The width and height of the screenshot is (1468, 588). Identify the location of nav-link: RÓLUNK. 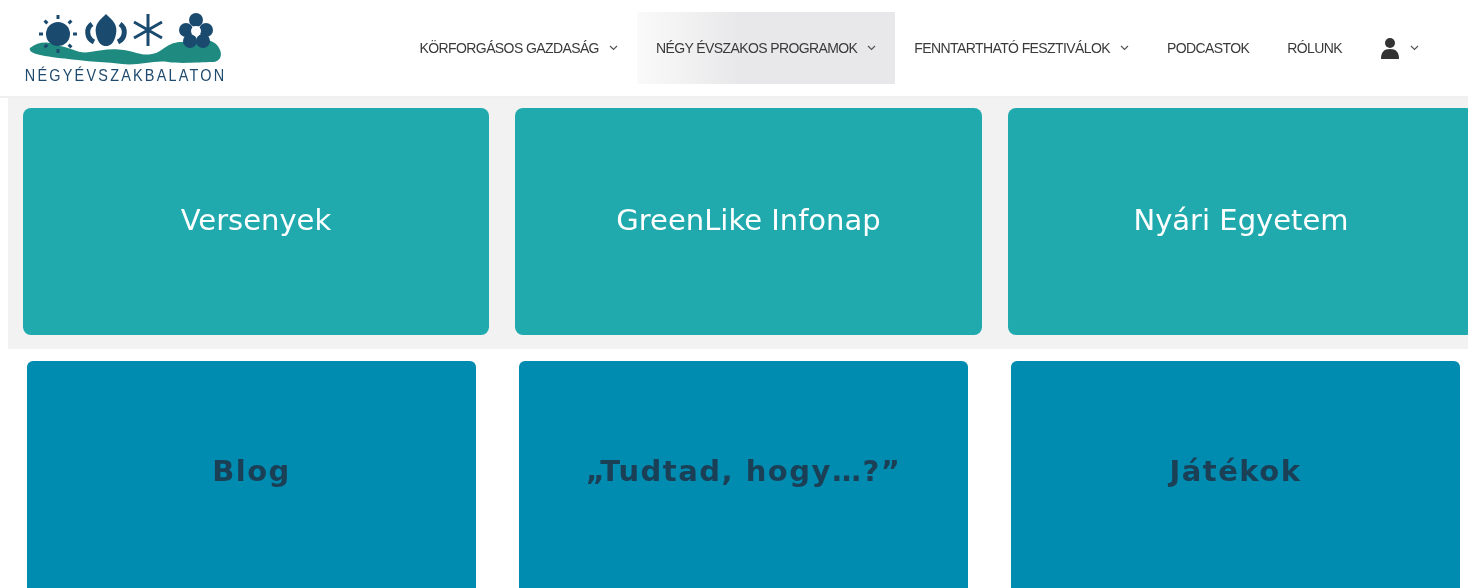
(1314, 48).